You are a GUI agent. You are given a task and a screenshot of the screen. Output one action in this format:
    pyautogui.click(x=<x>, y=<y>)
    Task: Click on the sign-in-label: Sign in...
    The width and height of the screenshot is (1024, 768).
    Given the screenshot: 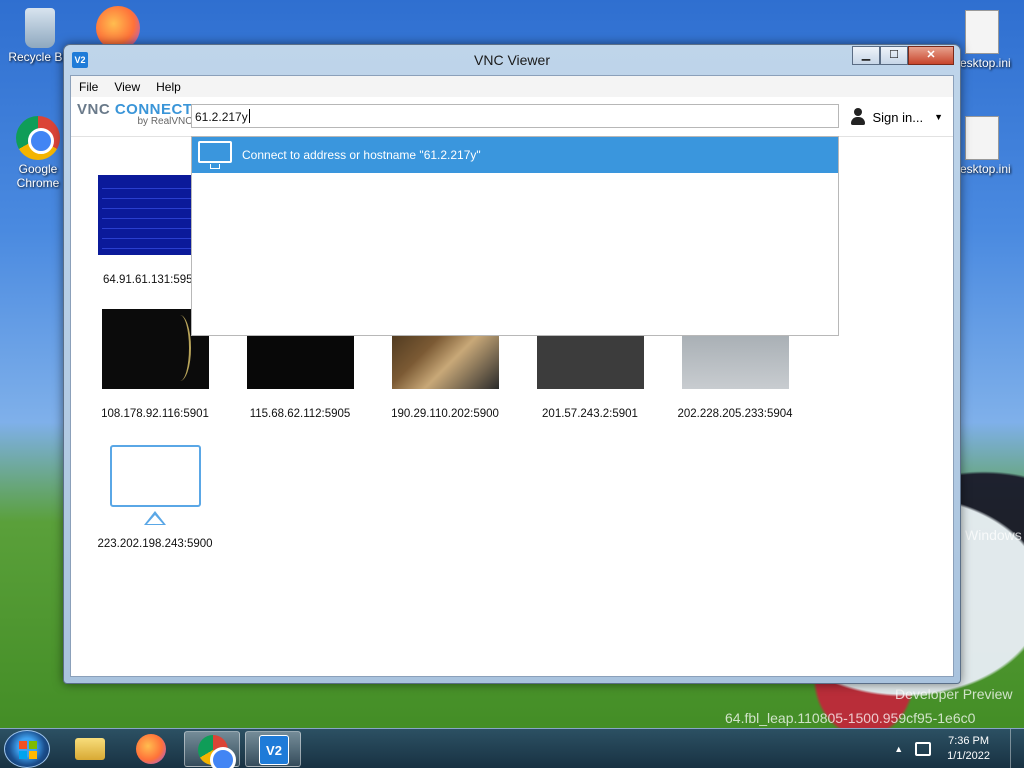 What is the action you would take?
    pyautogui.click(x=898, y=117)
    